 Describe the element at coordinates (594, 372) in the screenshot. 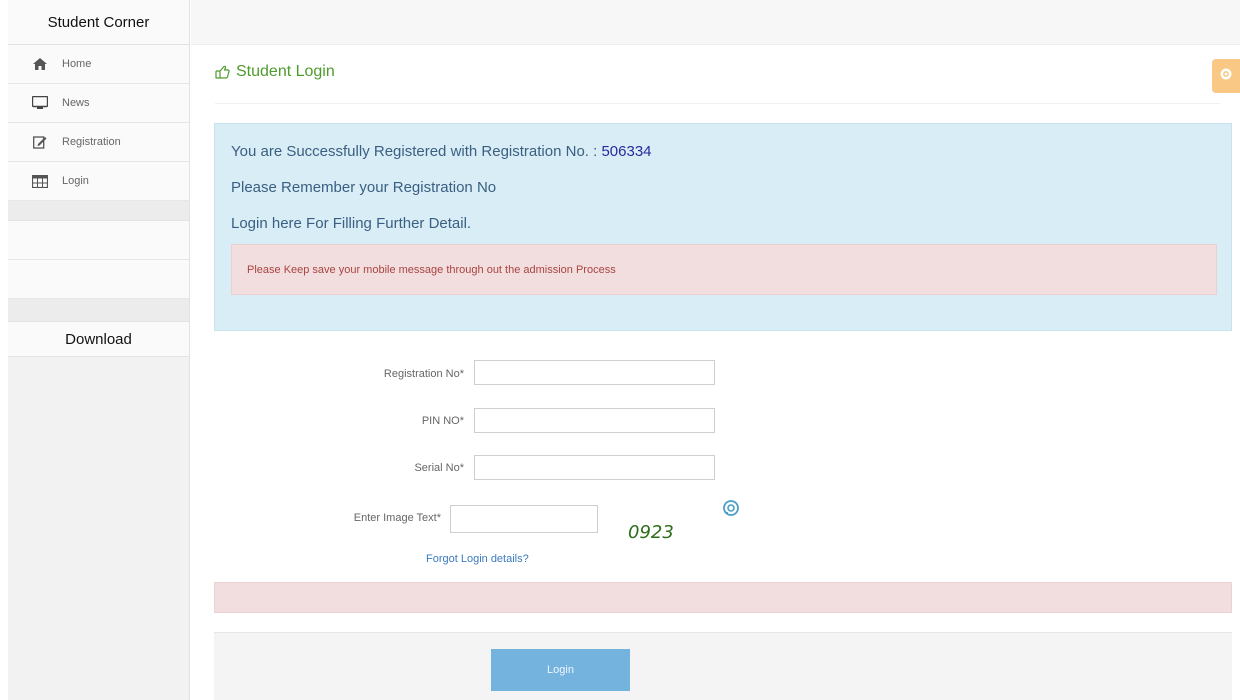

I see `registration-no-input` at that location.